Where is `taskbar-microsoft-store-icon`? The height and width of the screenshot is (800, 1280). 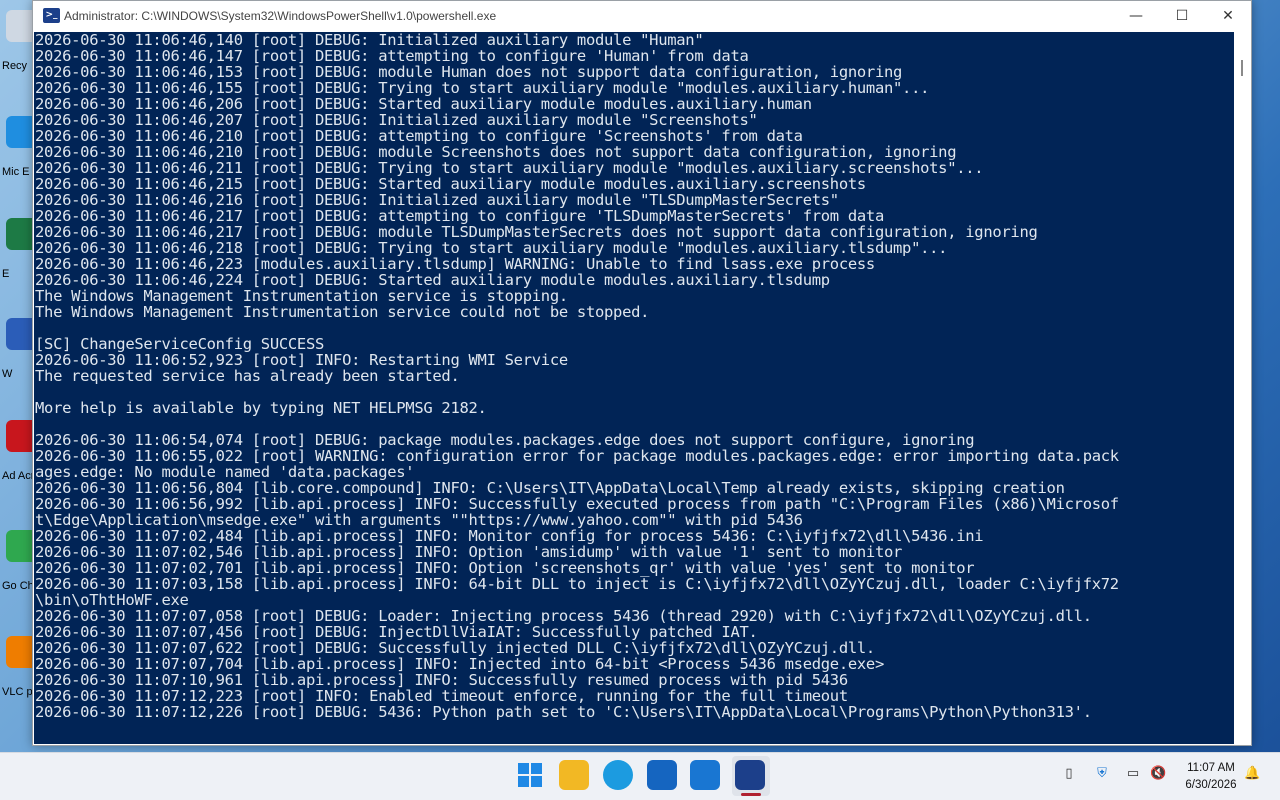
taskbar-microsoft-store-icon is located at coordinates (662, 775).